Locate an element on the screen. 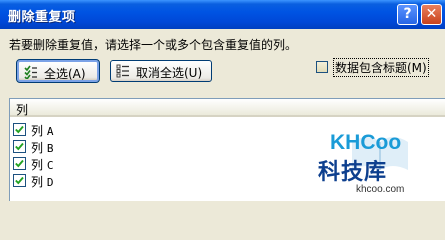 This screenshot has height=240, width=445. column-d-checkbox is located at coordinates (19, 180).